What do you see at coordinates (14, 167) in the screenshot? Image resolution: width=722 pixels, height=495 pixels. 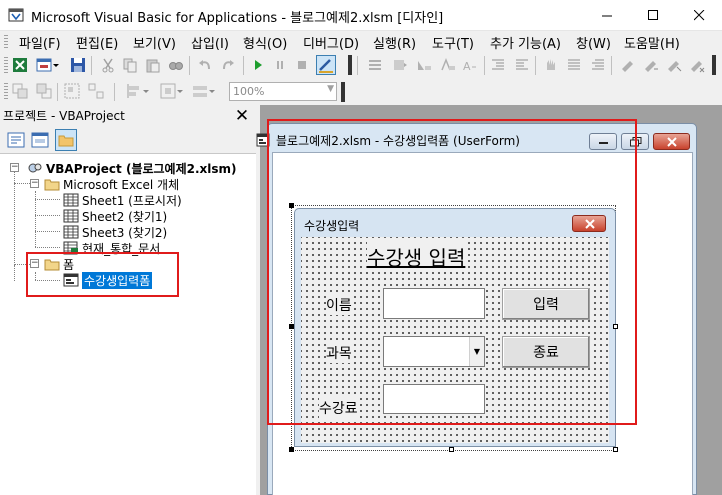 I see `expand-toggle-root: −` at bounding box center [14, 167].